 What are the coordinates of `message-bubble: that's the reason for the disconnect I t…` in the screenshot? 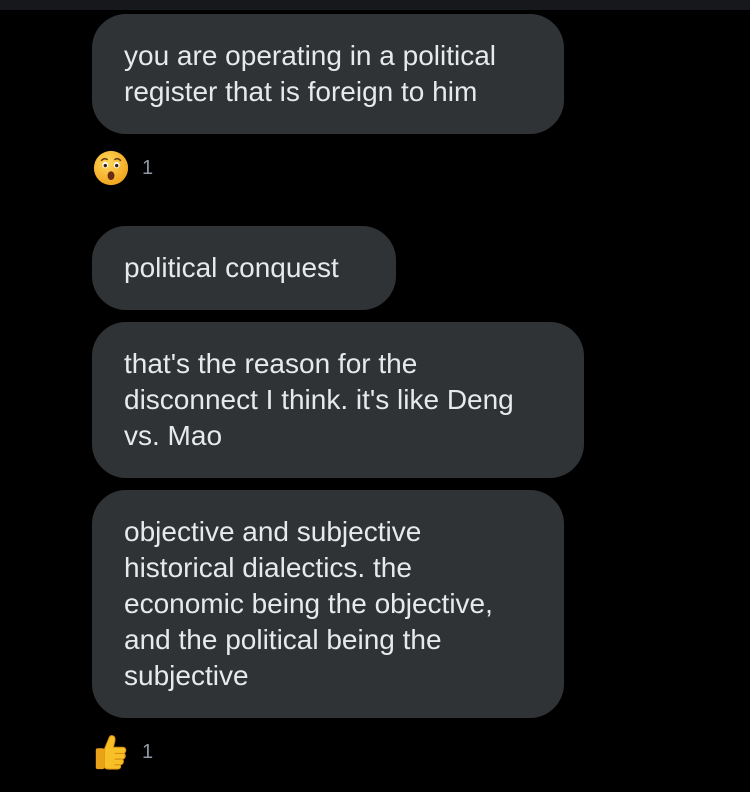 It's located at (338, 400).